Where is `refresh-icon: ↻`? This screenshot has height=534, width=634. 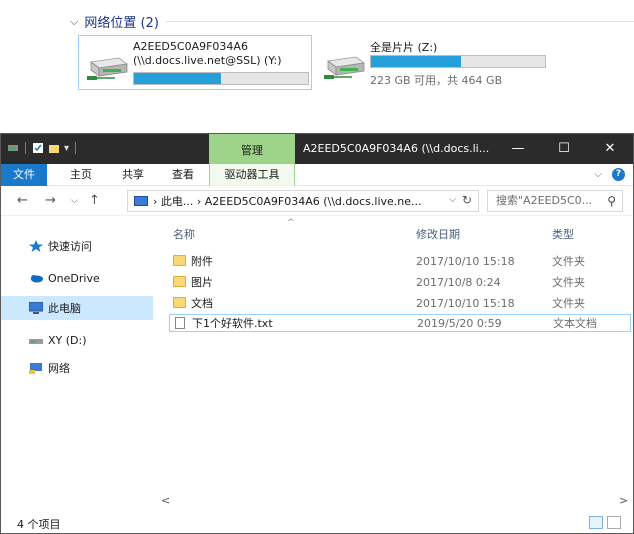
refresh-icon: ↻ is located at coordinates (467, 200).